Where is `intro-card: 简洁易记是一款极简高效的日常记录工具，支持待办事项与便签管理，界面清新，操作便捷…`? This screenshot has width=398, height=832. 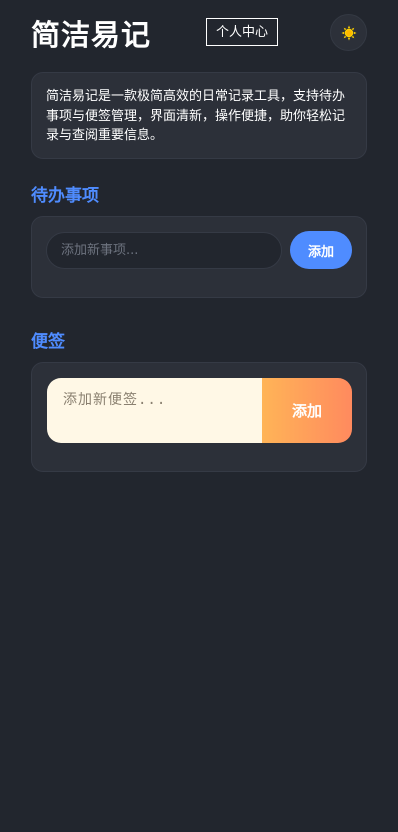 intro-card: 简洁易记是一款极简高效的日常记录工具，支持待办事项与便签管理，界面清新，操作便捷… is located at coordinates (199, 115).